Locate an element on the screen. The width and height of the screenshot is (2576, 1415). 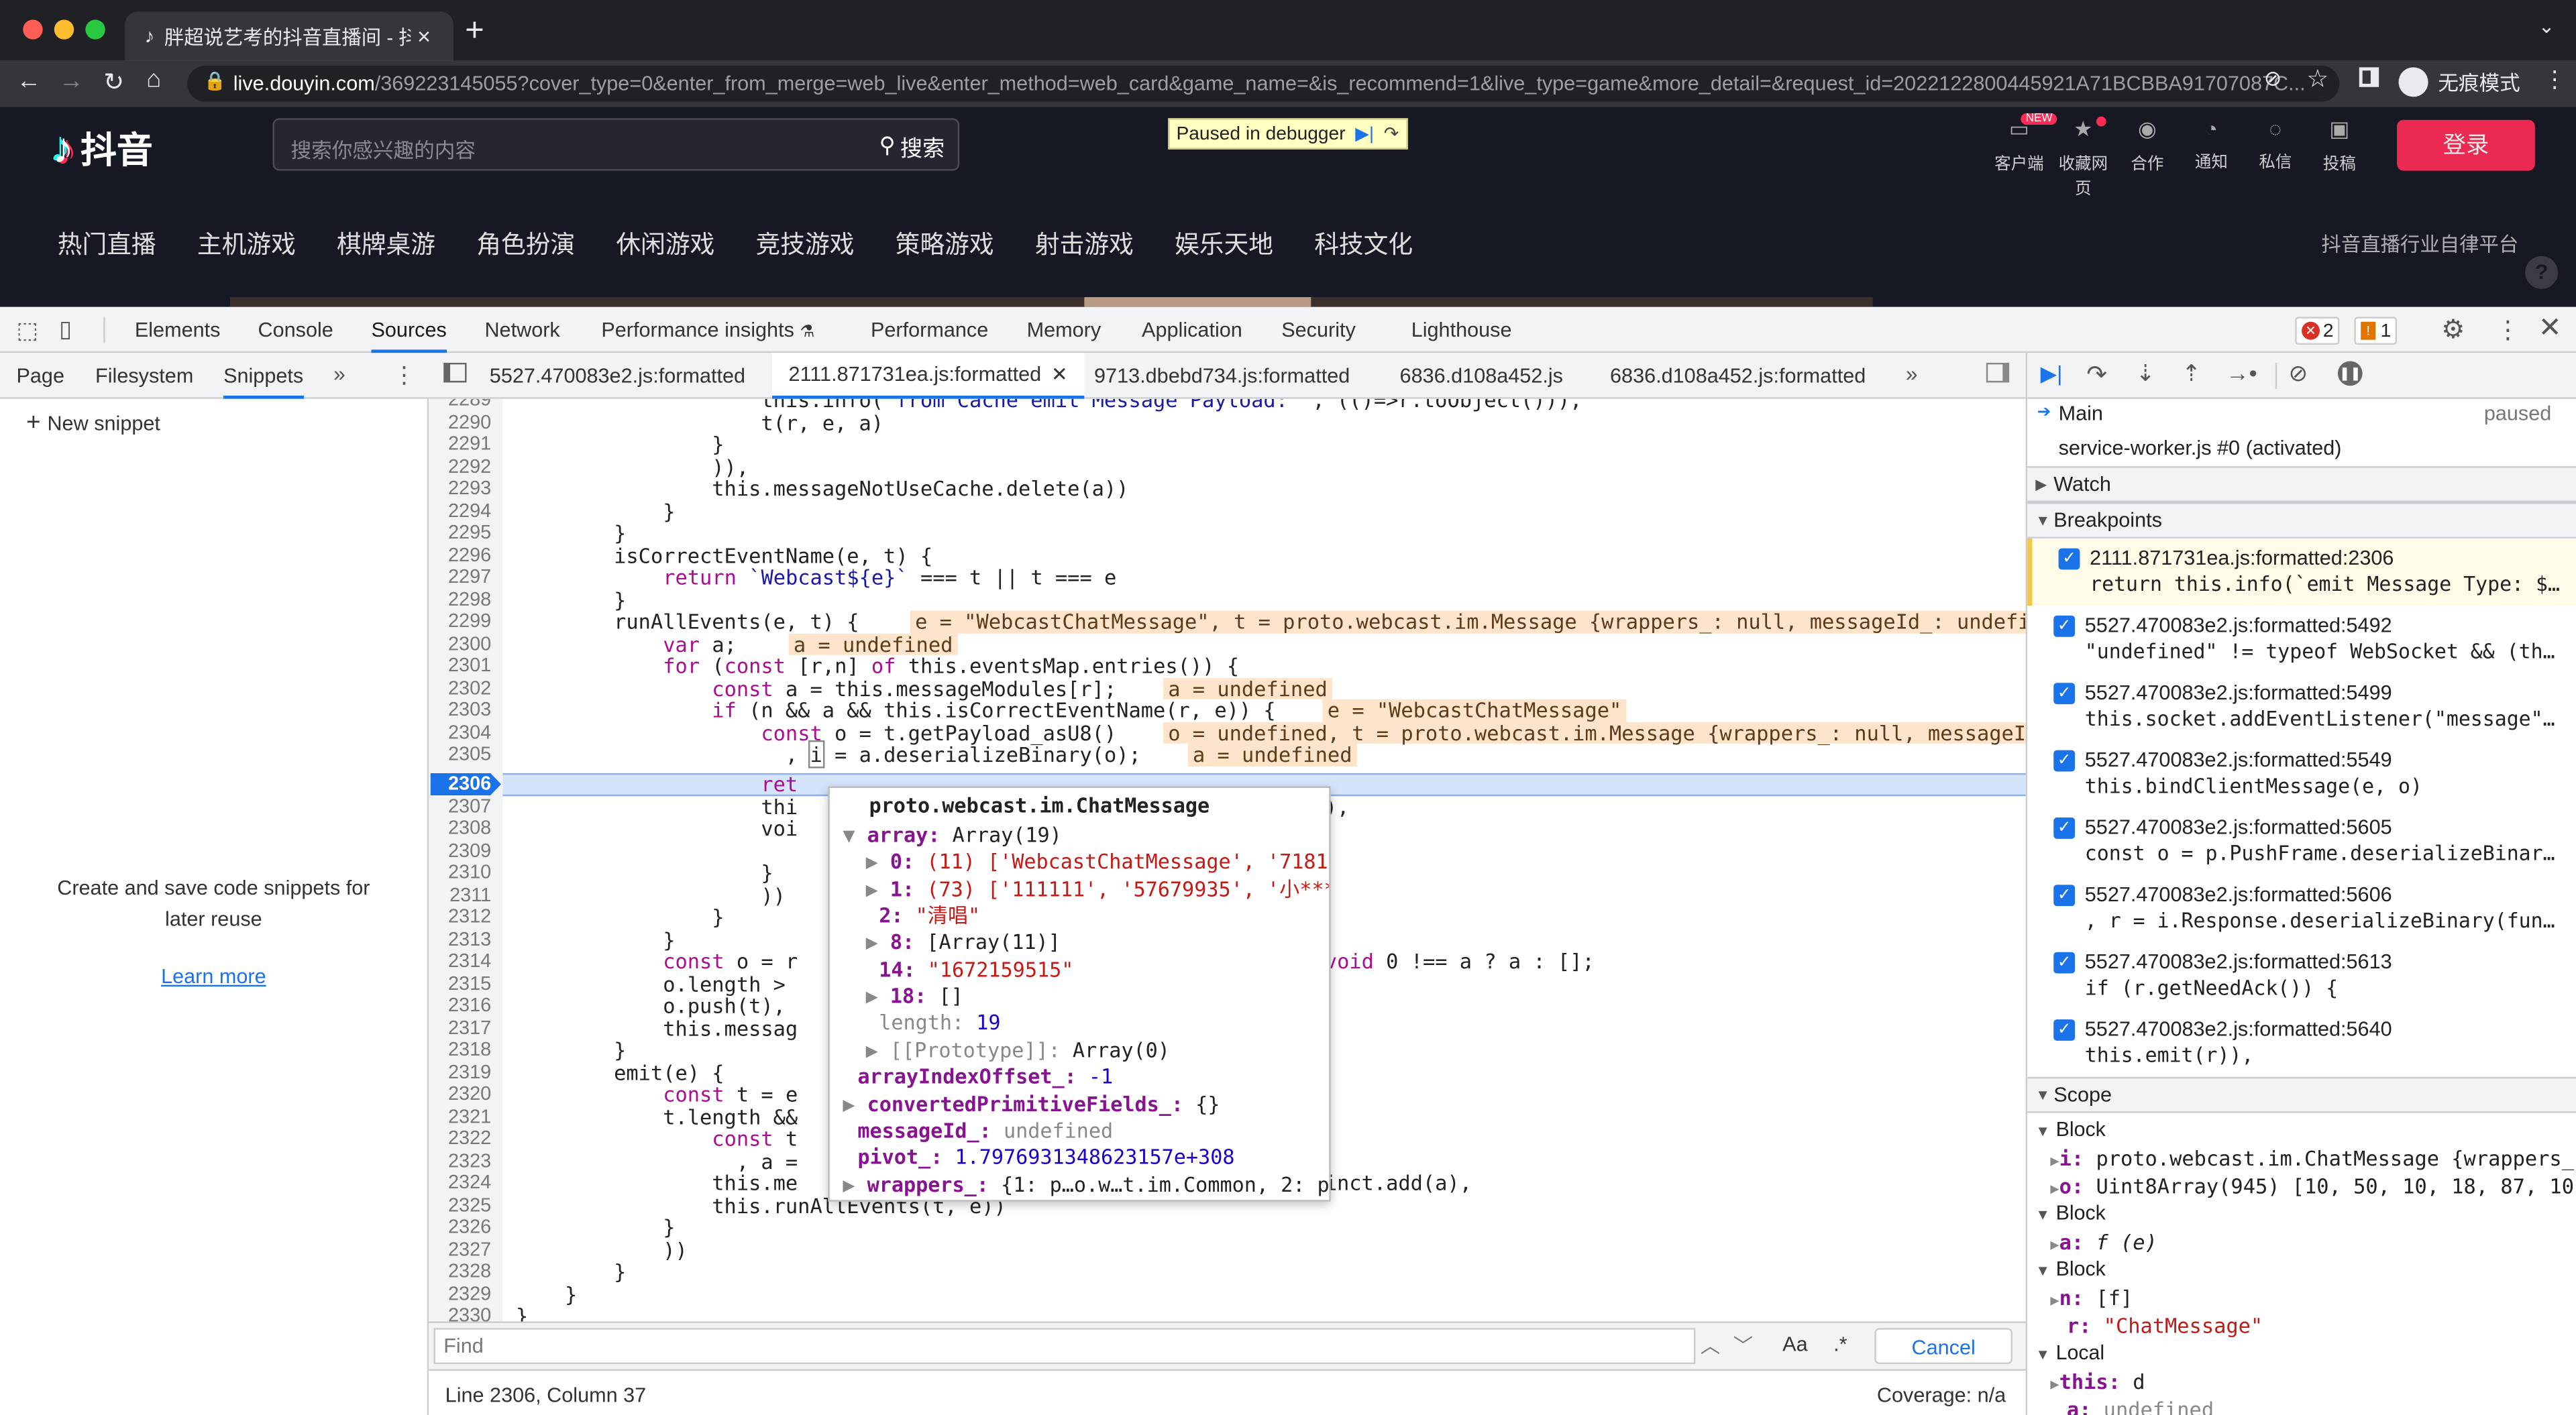
file-tab: 5527.470083e2.js:formatted is located at coordinates (617, 376).